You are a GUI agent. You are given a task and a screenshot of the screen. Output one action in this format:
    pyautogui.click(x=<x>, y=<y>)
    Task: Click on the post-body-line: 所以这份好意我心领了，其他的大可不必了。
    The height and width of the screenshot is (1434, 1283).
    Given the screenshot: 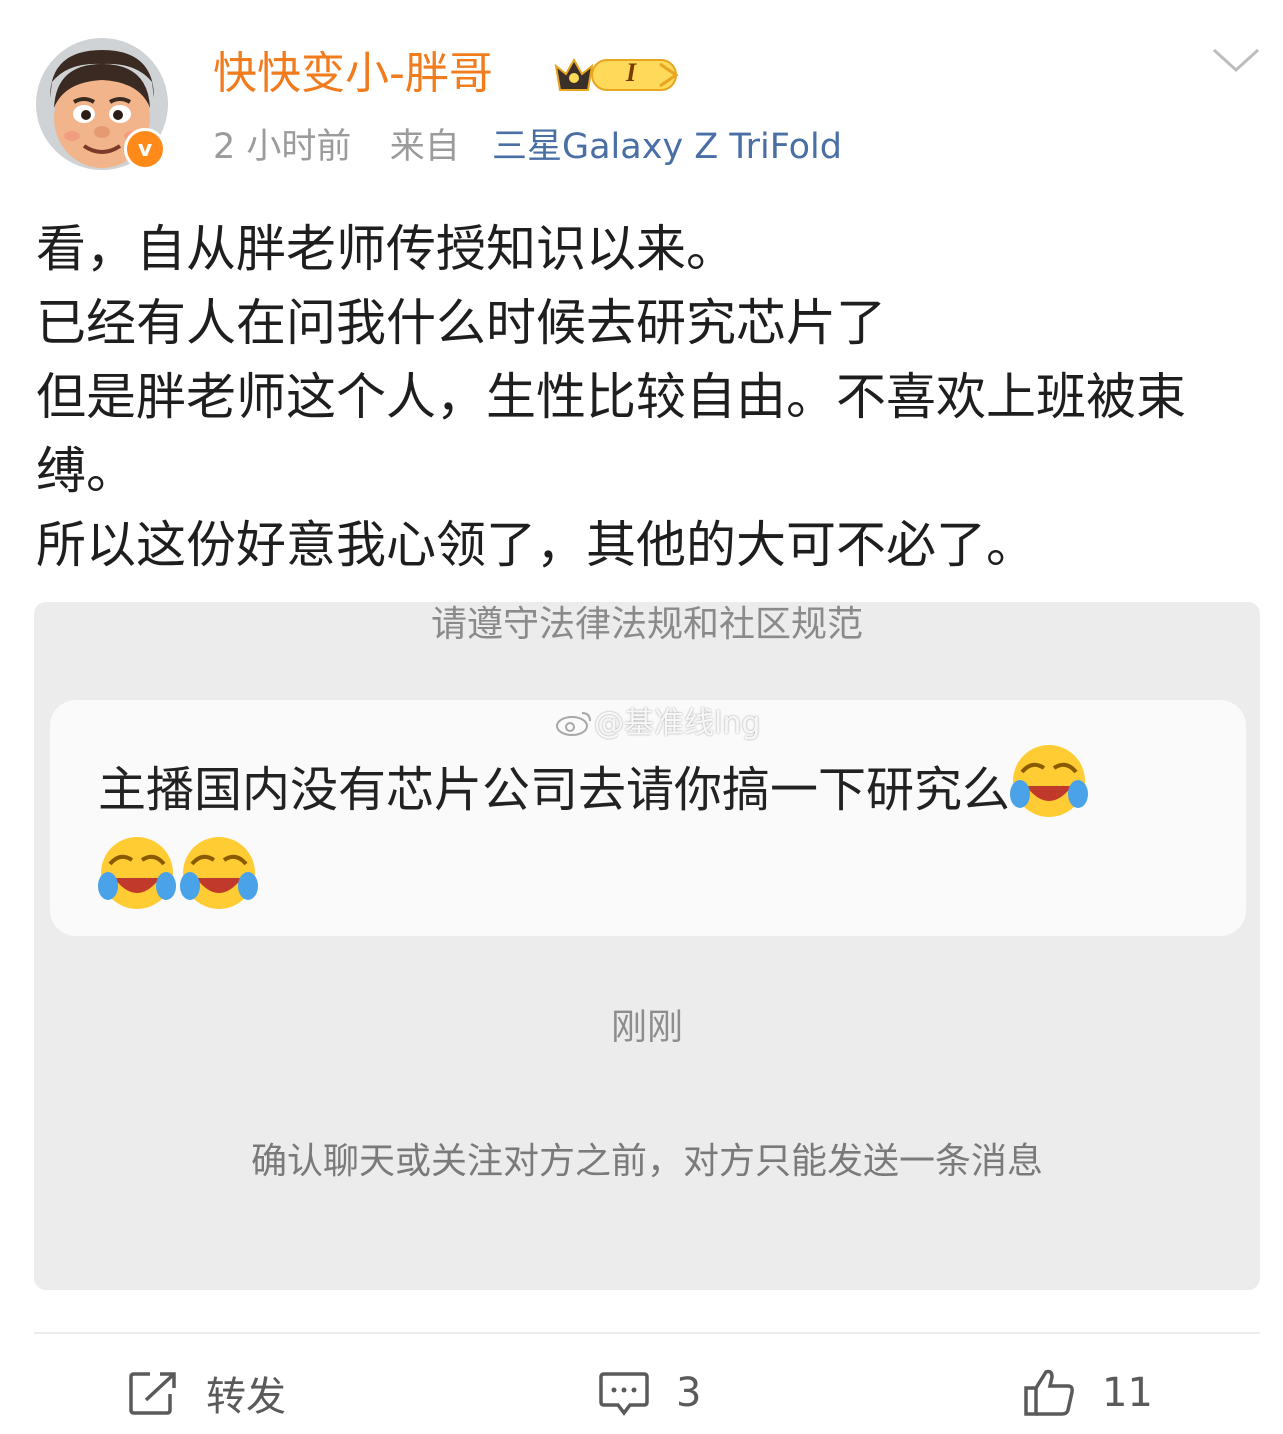 What is the action you would take?
    pyautogui.click(x=536, y=545)
    